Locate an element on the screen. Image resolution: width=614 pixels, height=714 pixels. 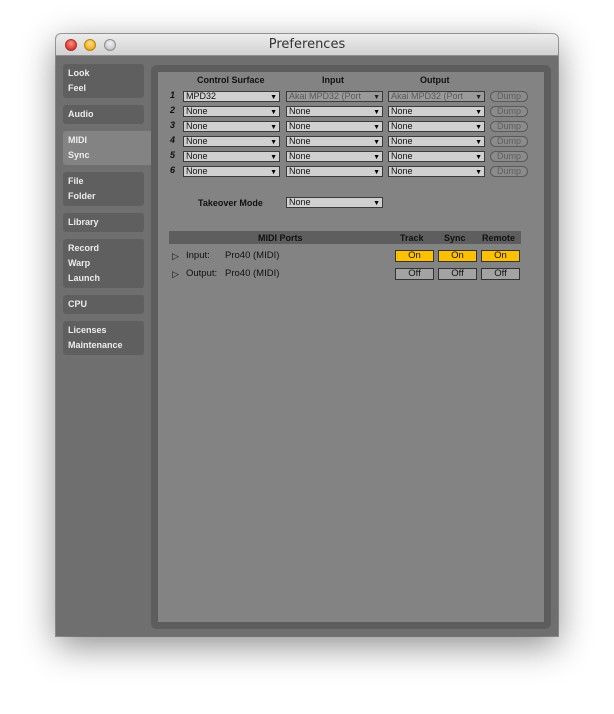
tab-look-feel: Look Feel is located at coordinates (103, 81).